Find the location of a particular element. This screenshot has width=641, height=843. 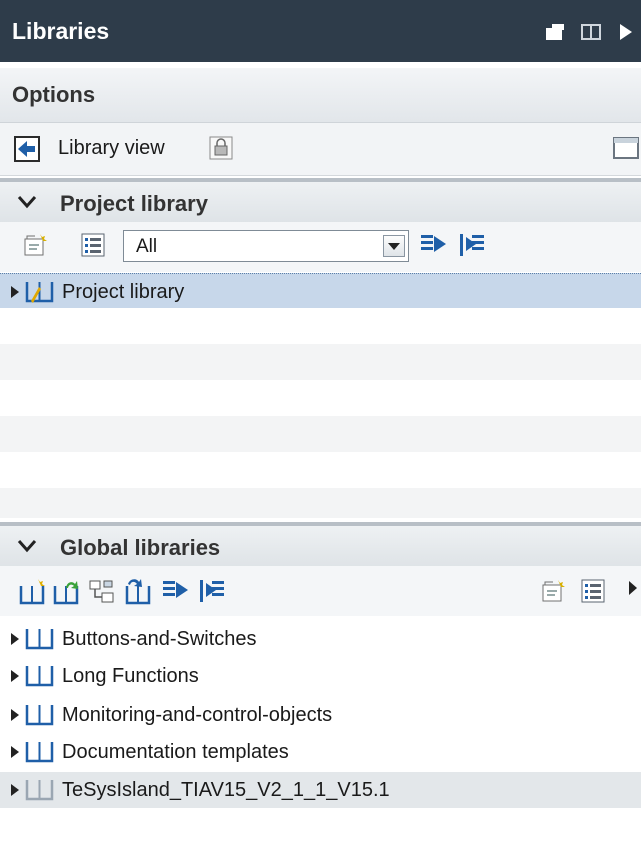

float-window-button is located at coordinates (555, 32).